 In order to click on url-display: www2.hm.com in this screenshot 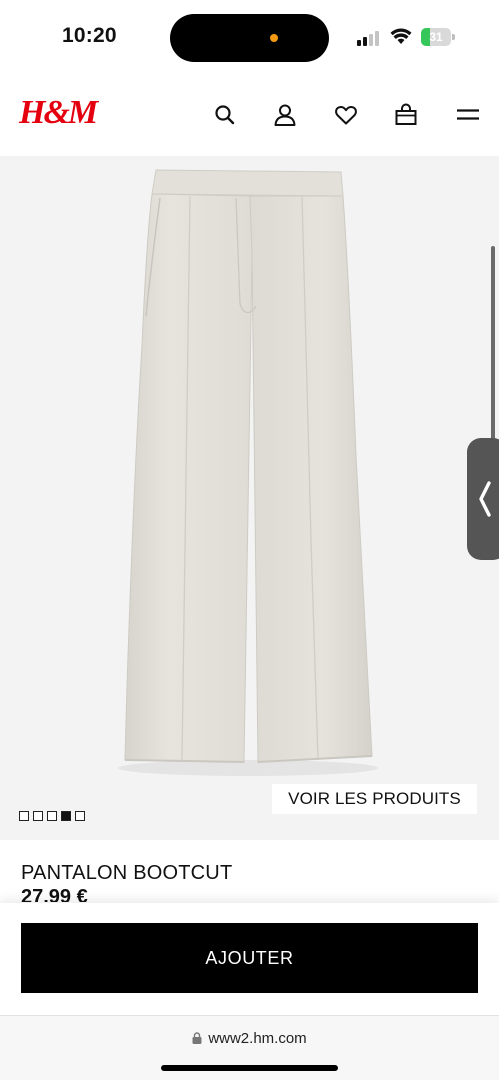, I will do `click(249, 1038)`.